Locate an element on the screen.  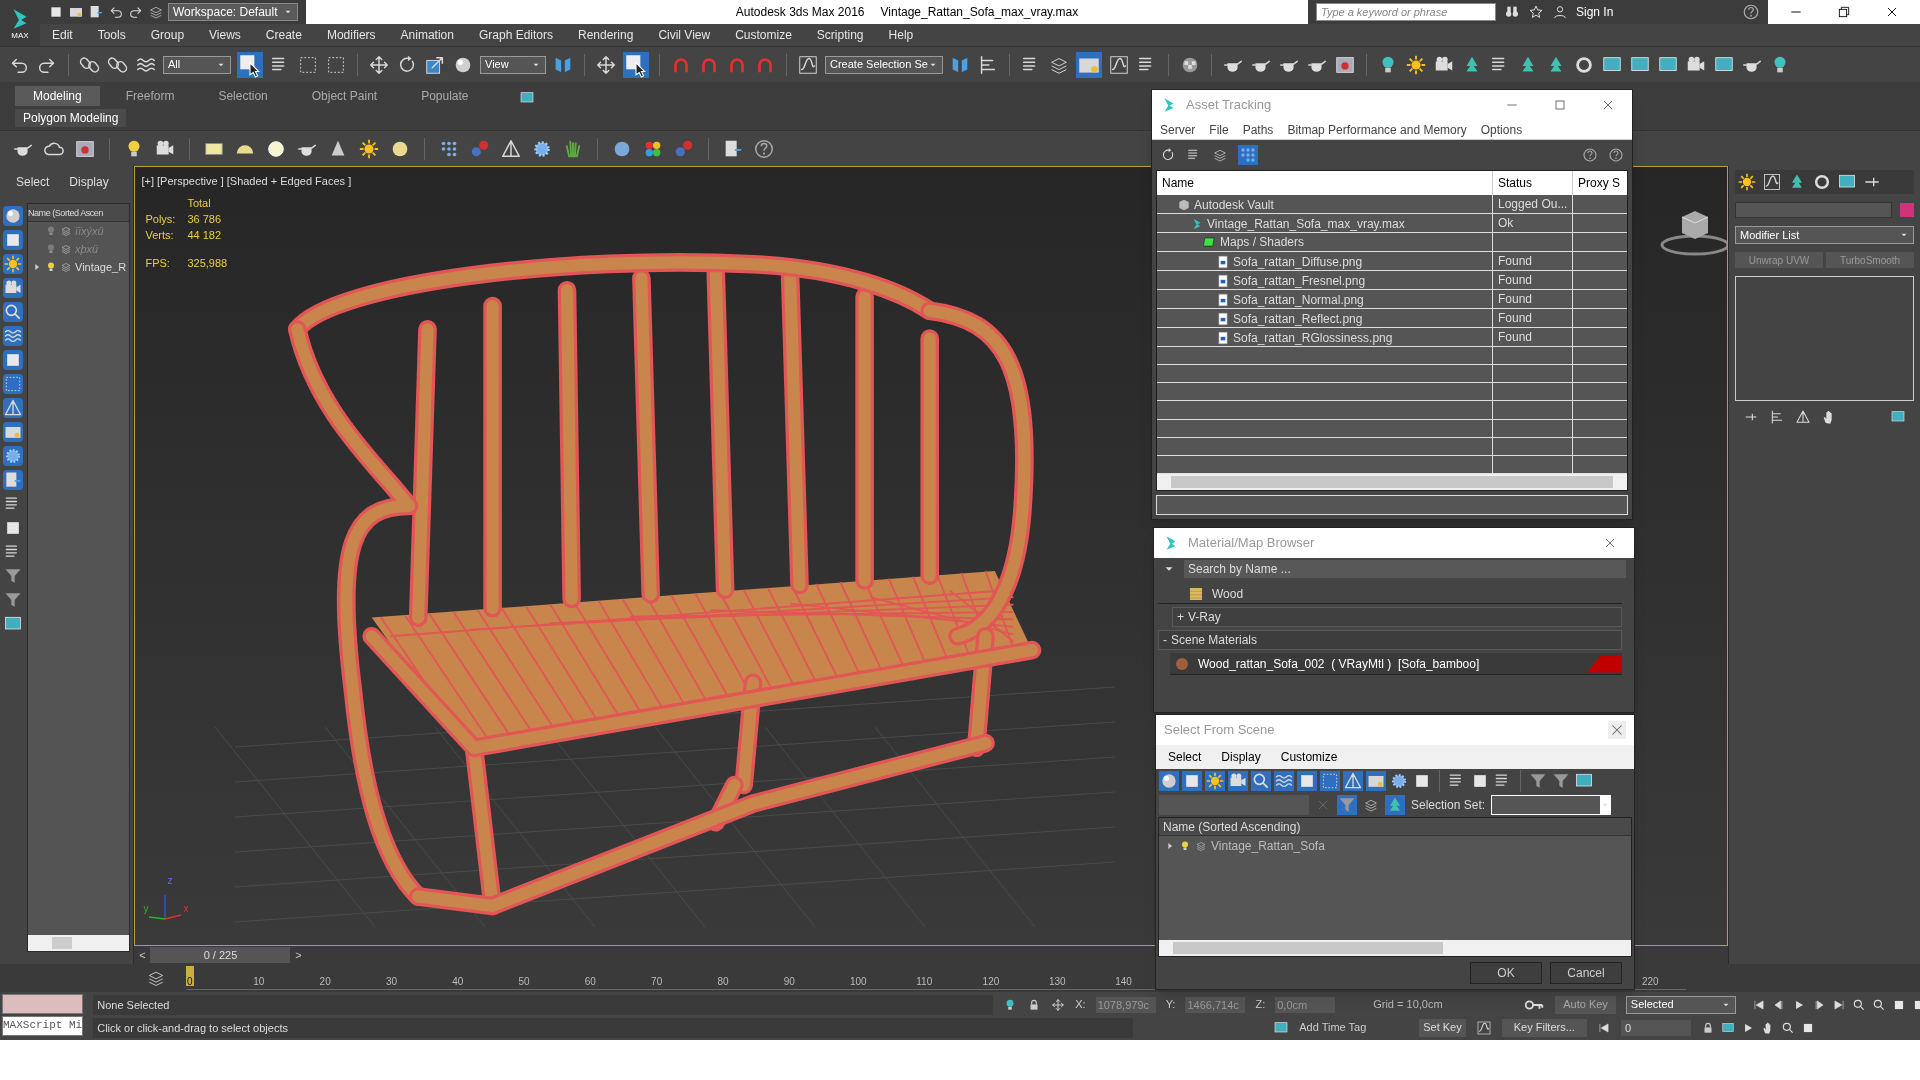
timeline-tick-label: 50 is located at coordinates (524, 982).